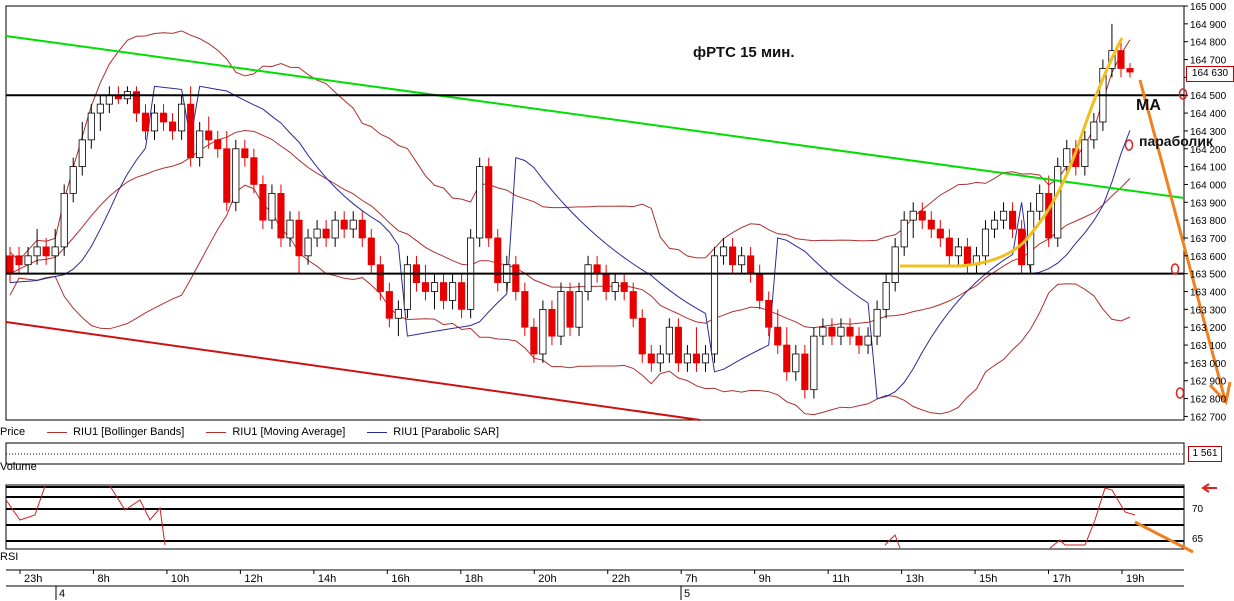 Image resolution: width=1234 pixels, height=601 pixels. Describe the element at coordinates (377, 432) in the screenshot. I see `sar-swatch` at that location.